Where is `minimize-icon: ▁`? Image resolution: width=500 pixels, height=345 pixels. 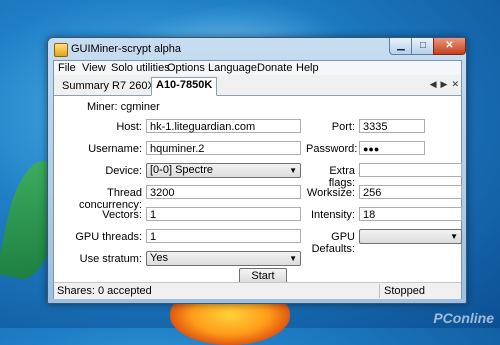 minimize-icon: ▁ is located at coordinates (401, 45).